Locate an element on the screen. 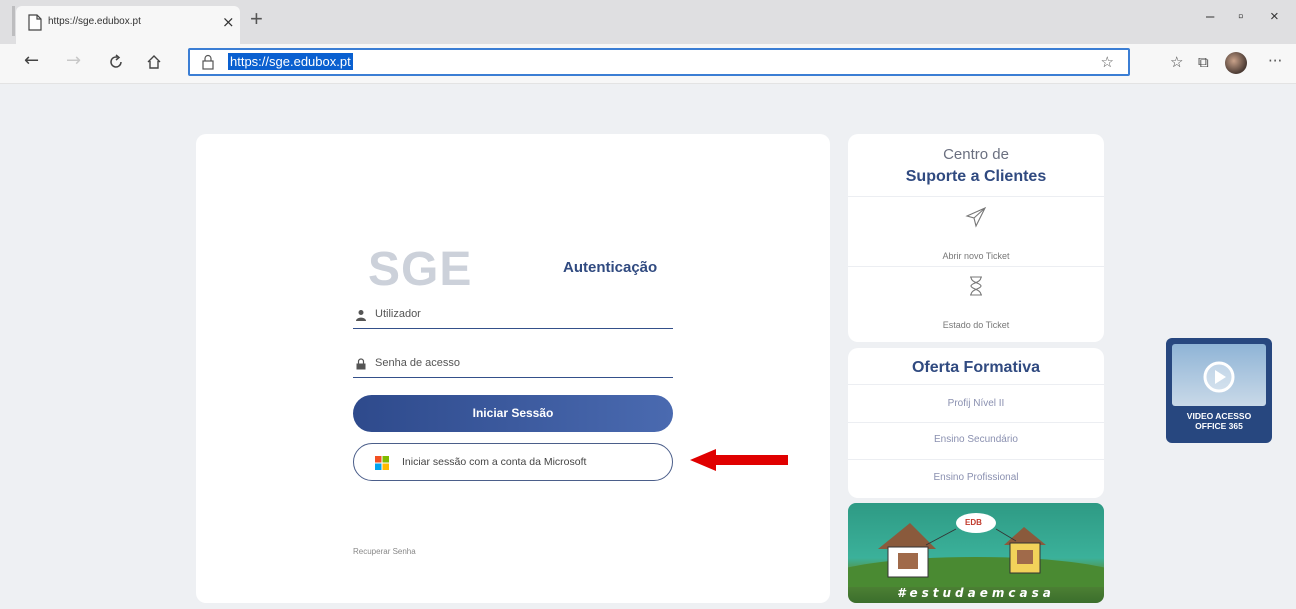  houses-illustration-icon is located at coordinates (976, 550).